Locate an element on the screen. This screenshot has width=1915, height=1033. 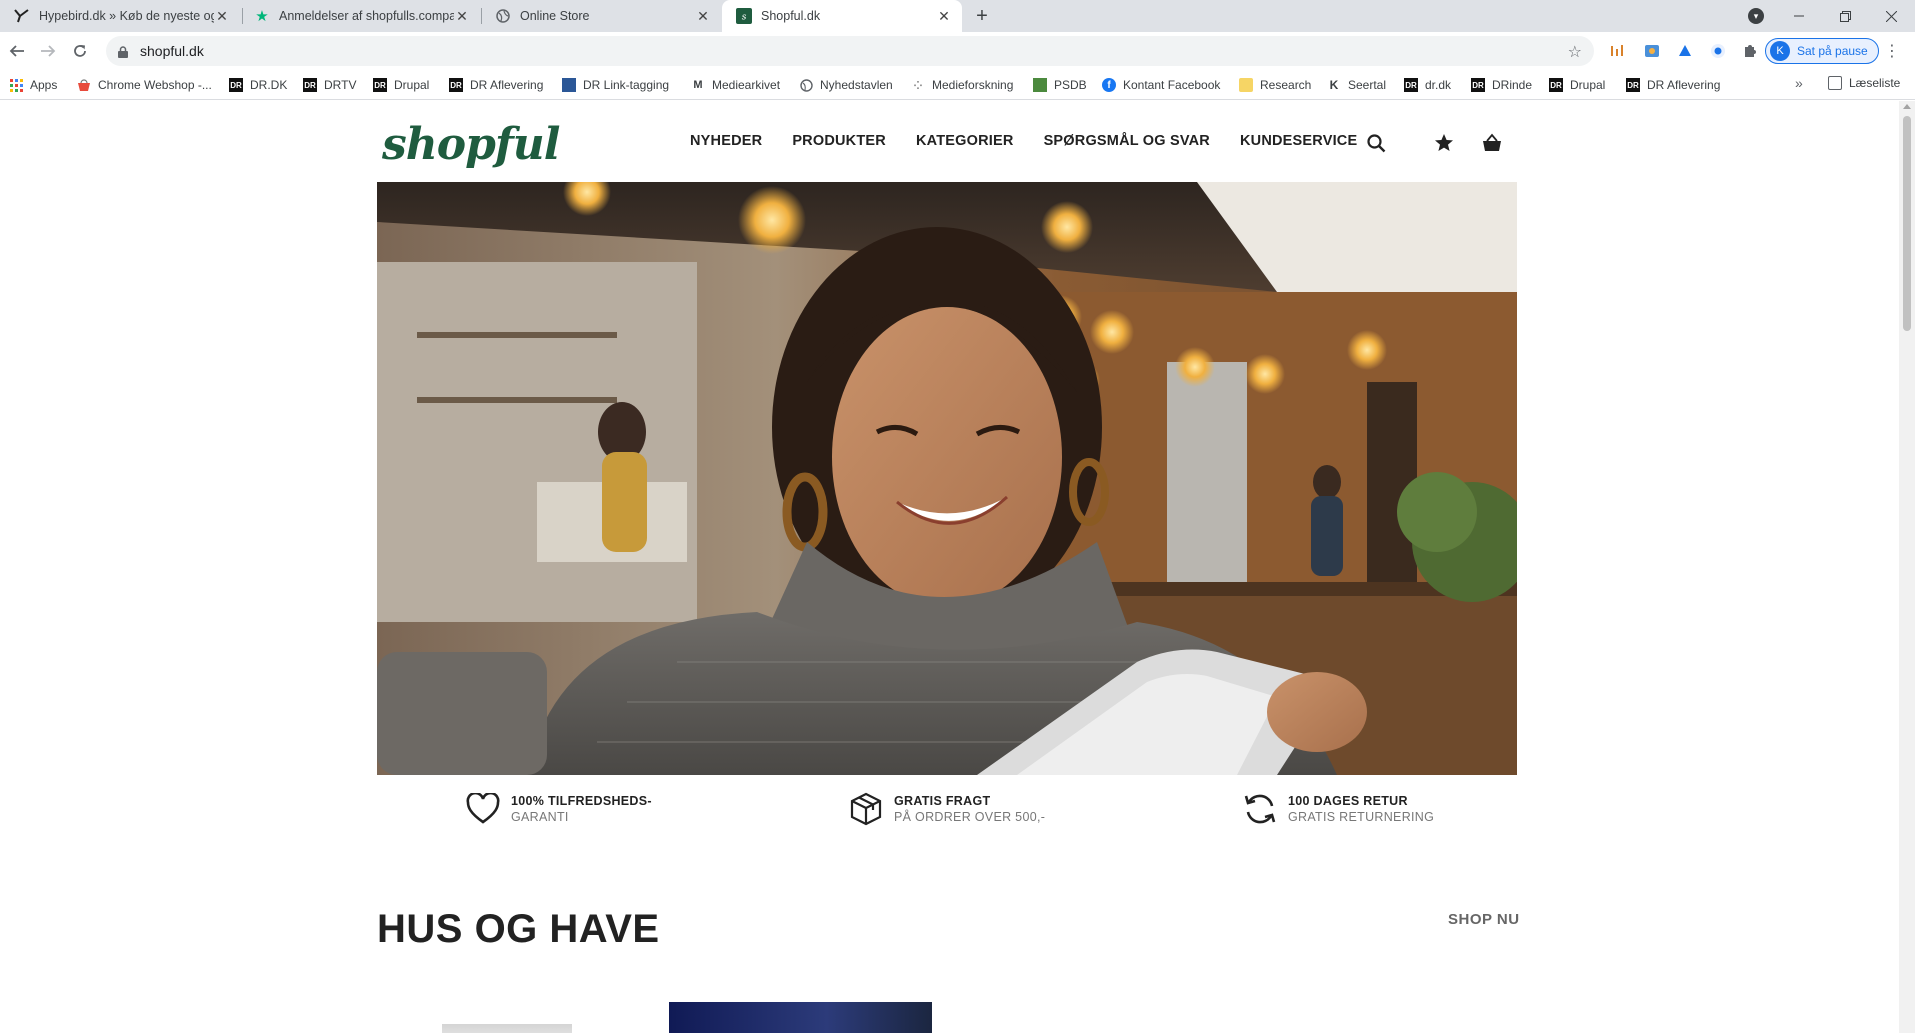
scrollbar-thumb is located at coordinates (1907, 223).